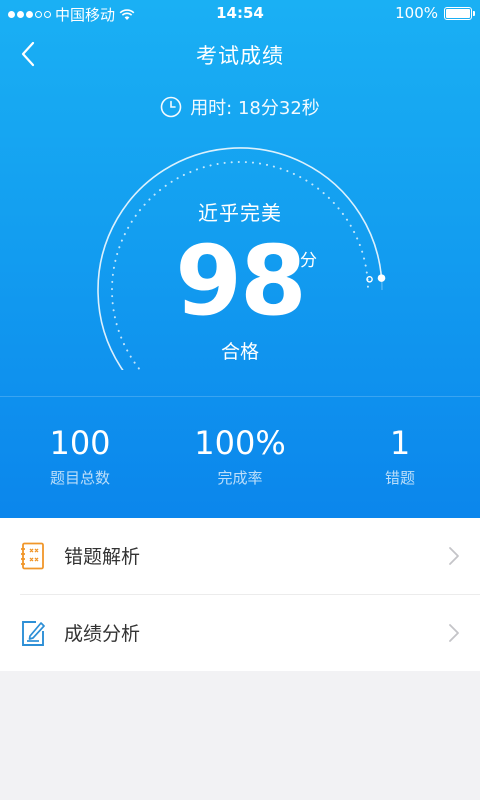  I want to click on stat-label: 错题, so click(399, 478).